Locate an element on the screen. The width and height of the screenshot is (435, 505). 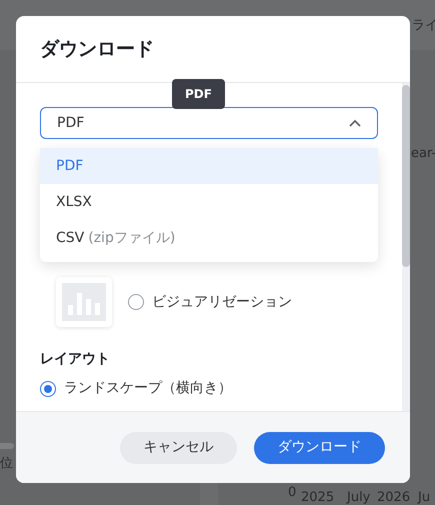
background-label: 位 is located at coordinates (6, 463).